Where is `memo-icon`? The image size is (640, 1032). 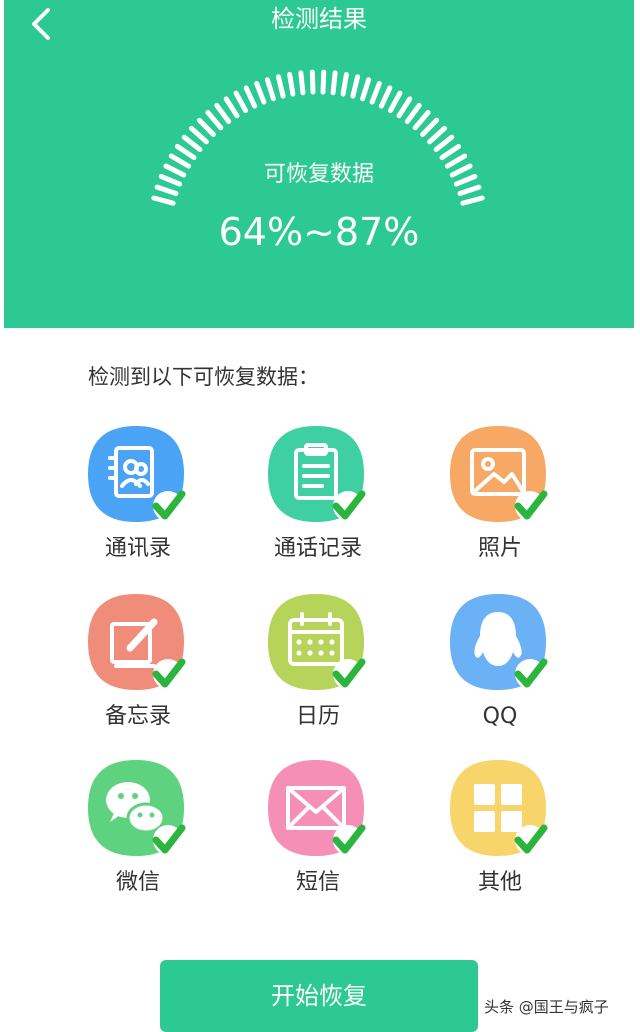 memo-icon is located at coordinates (137, 642).